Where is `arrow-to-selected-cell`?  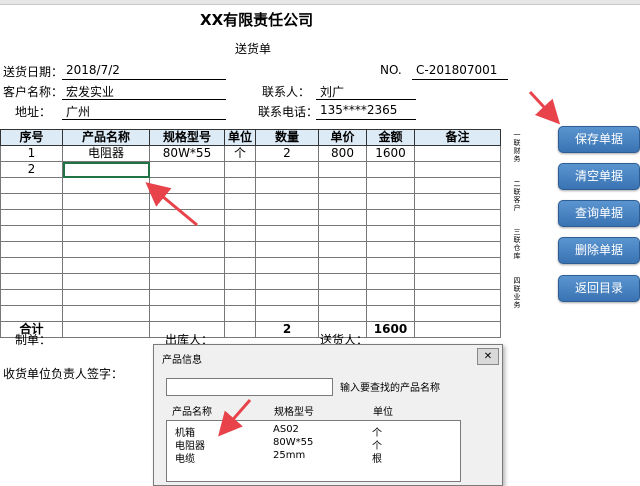 arrow-to-selected-cell is located at coordinates (171, 204).